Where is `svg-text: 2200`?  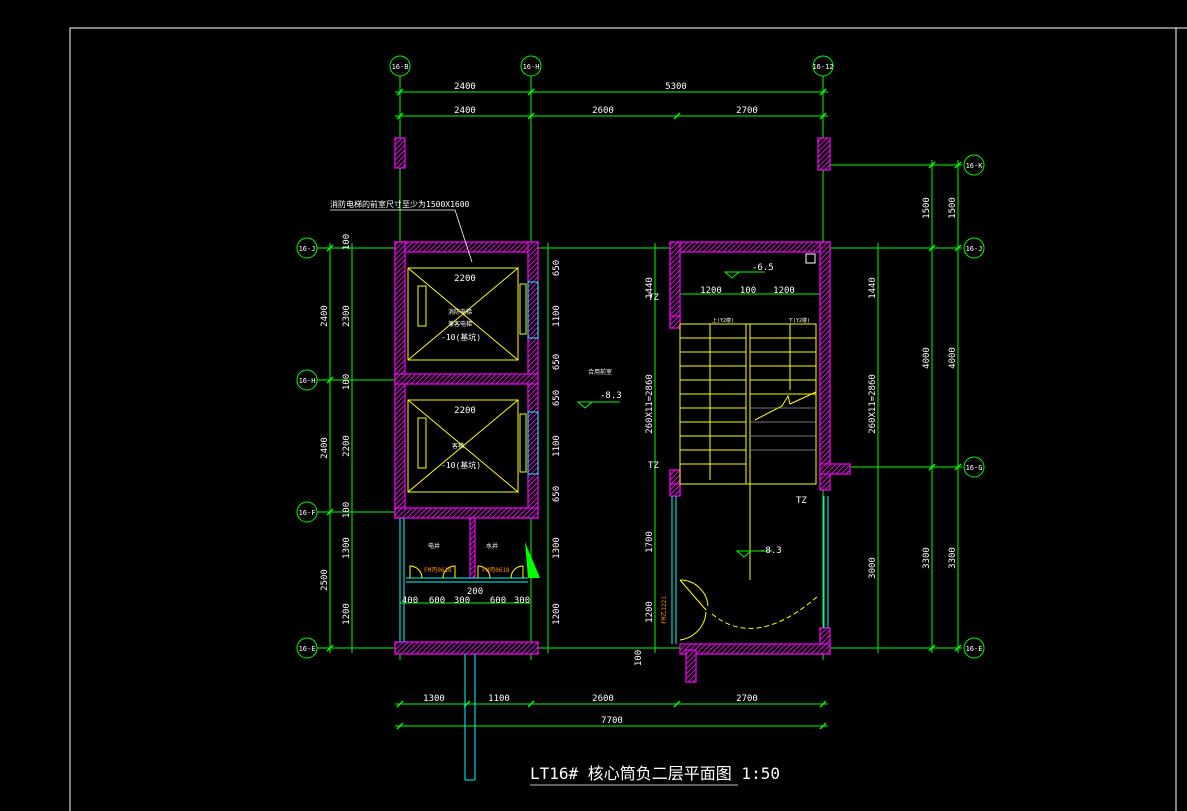
svg-text: 2200 is located at coordinates (347, 446).